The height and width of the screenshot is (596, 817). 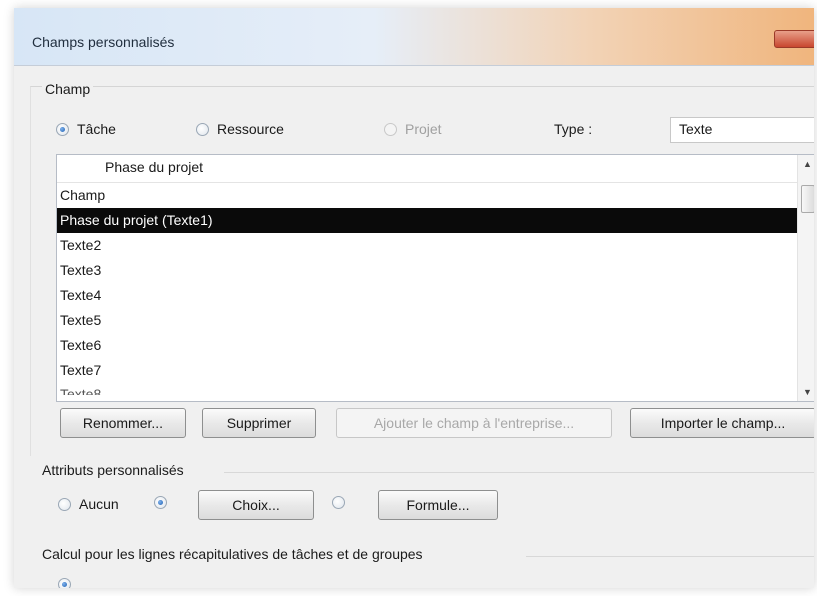 I want to click on list-scrollbar: ▲ ▼, so click(x=805, y=278).